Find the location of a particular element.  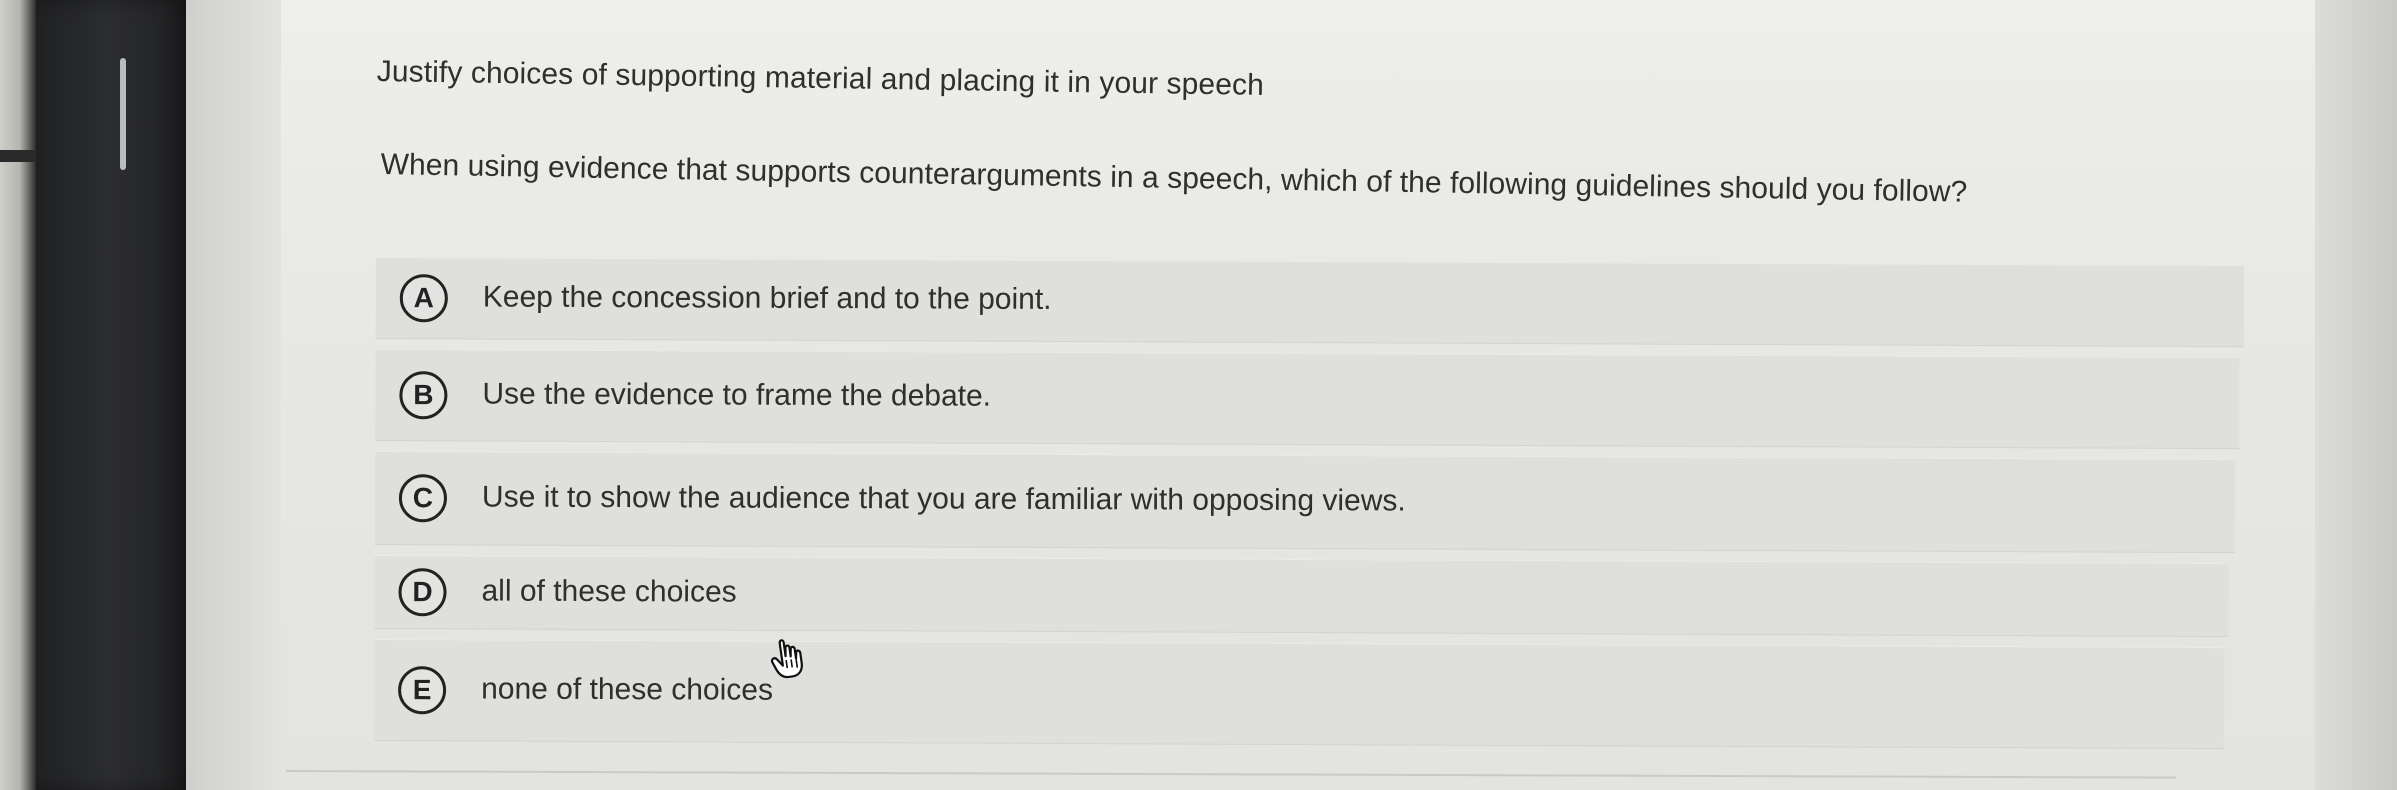

option-text: Use the evidence to frame the debate. is located at coordinates (737, 395).